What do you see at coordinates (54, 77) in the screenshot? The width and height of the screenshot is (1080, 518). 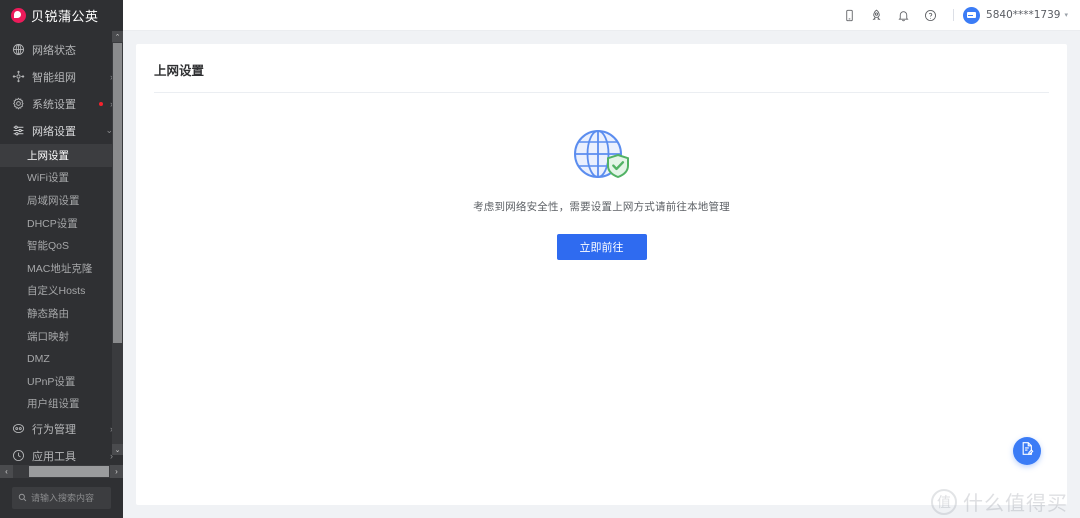 I see `sidebar-item-label: 智能组网` at bounding box center [54, 77].